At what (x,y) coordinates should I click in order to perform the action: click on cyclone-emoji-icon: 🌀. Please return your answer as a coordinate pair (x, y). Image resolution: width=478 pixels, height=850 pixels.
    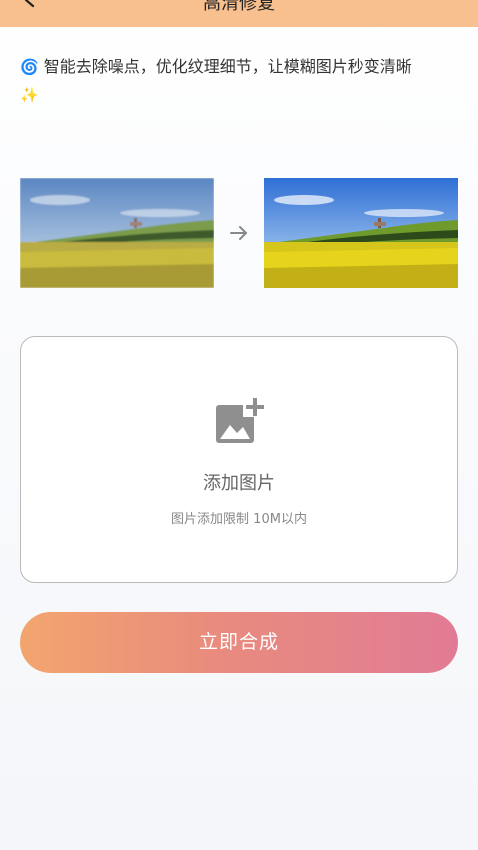
    Looking at the image, I should click on (29, 67).